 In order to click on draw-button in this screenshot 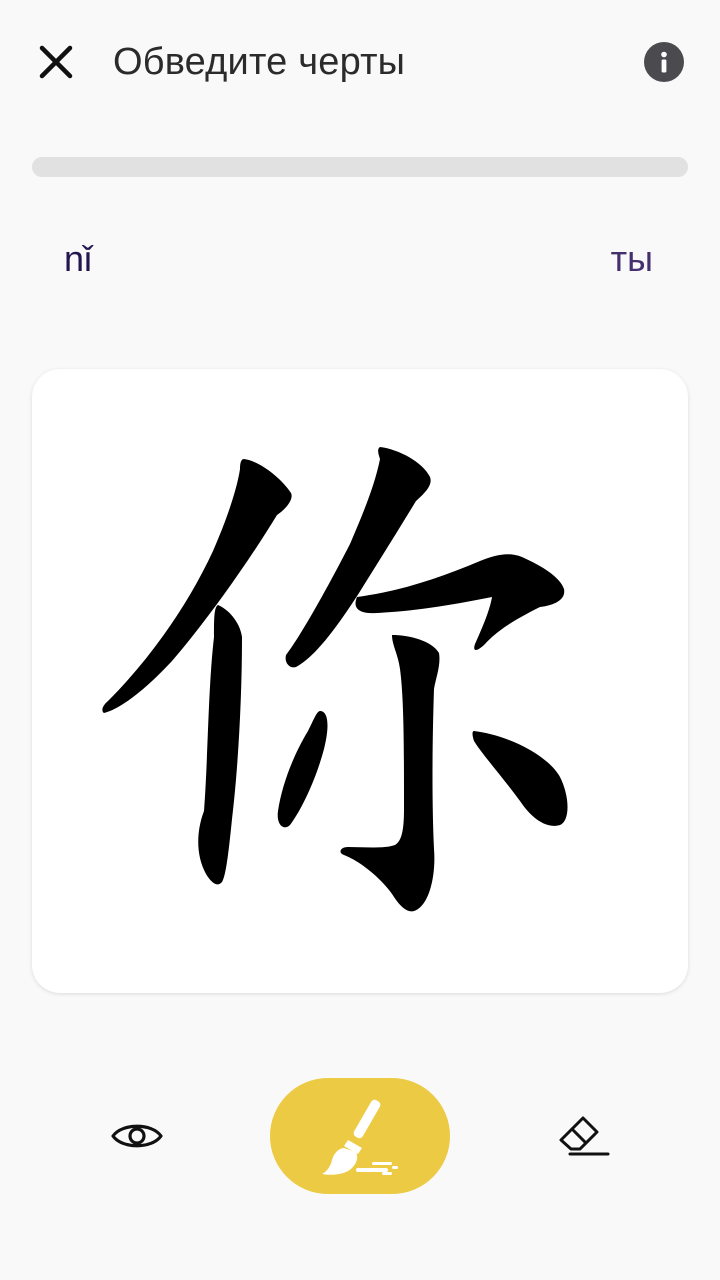, I will do `click(360, 1136)`.